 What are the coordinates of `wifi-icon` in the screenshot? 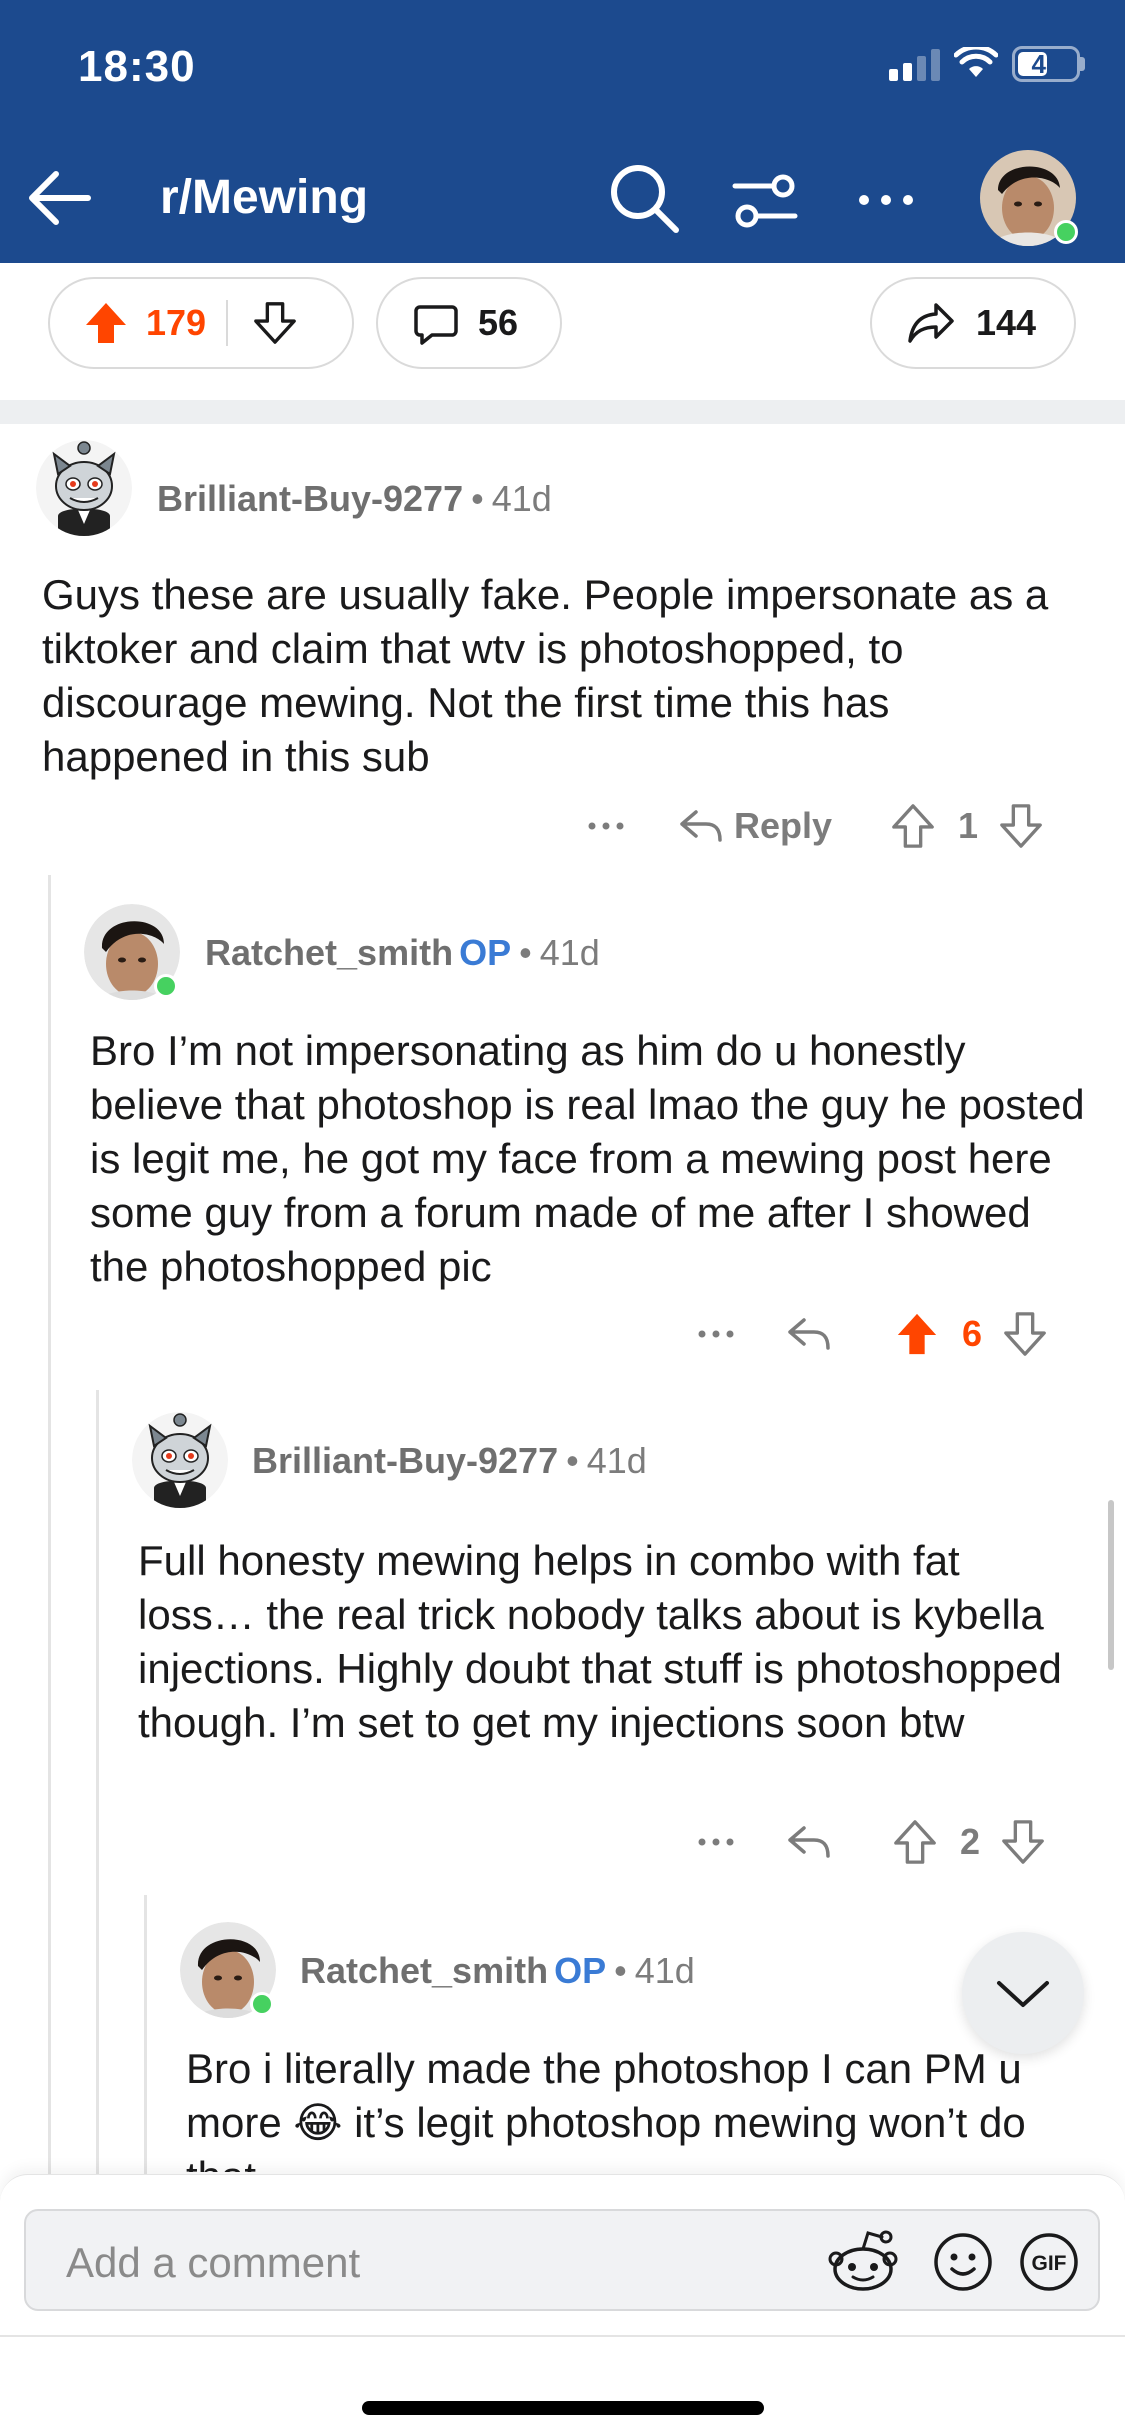 It's located at (976, 62).